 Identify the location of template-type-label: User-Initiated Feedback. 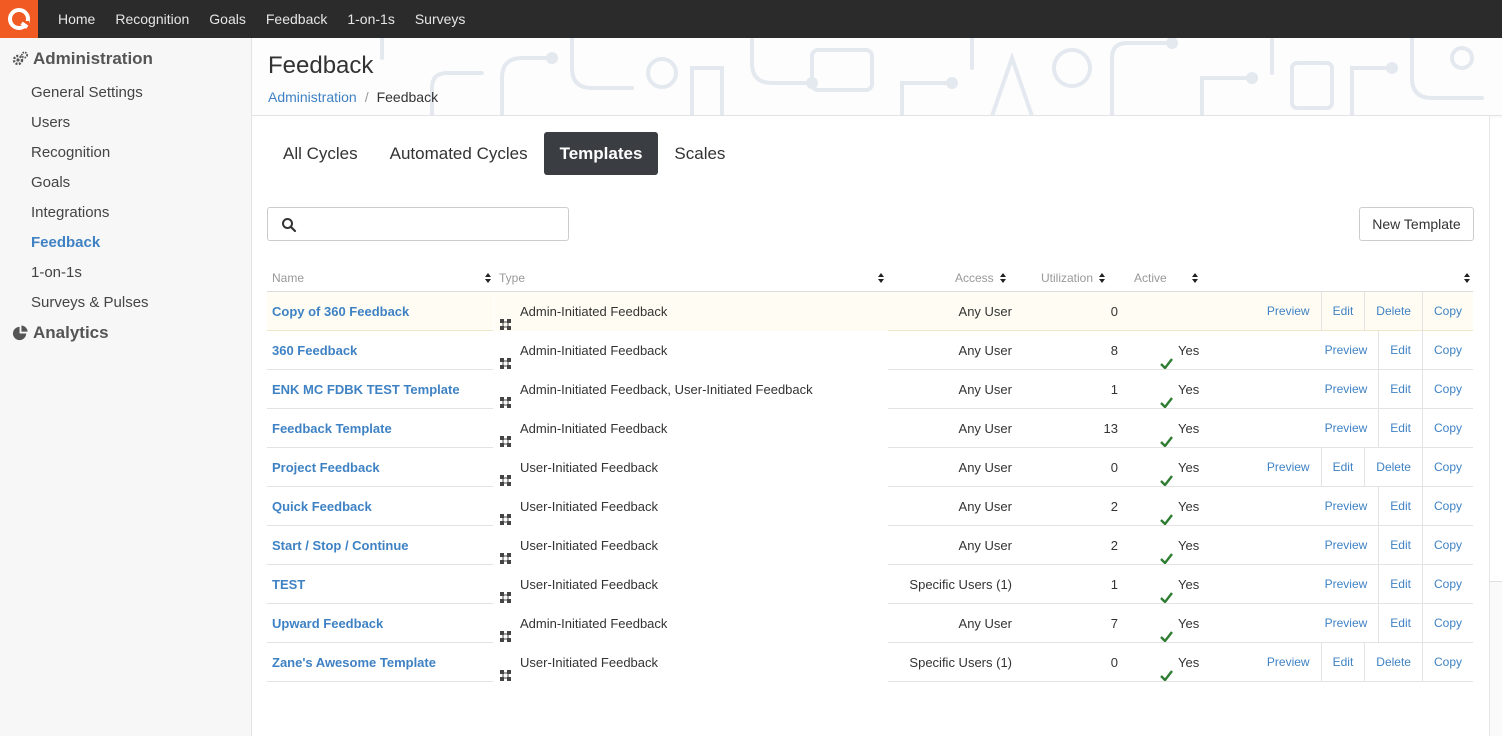
(589, 584).